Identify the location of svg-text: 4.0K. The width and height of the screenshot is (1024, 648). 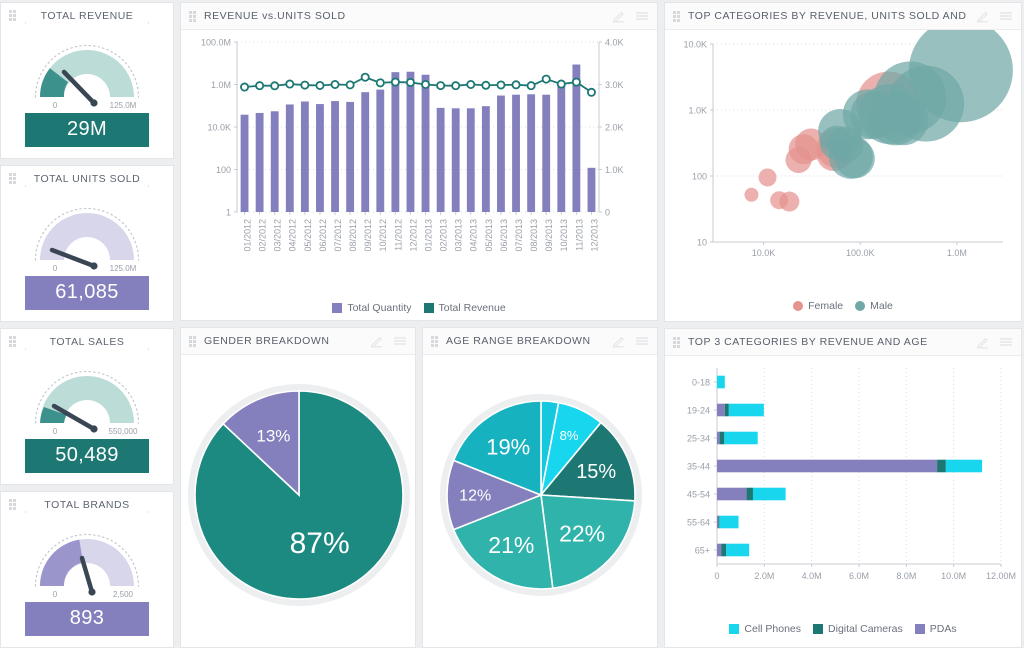
(614, 43).